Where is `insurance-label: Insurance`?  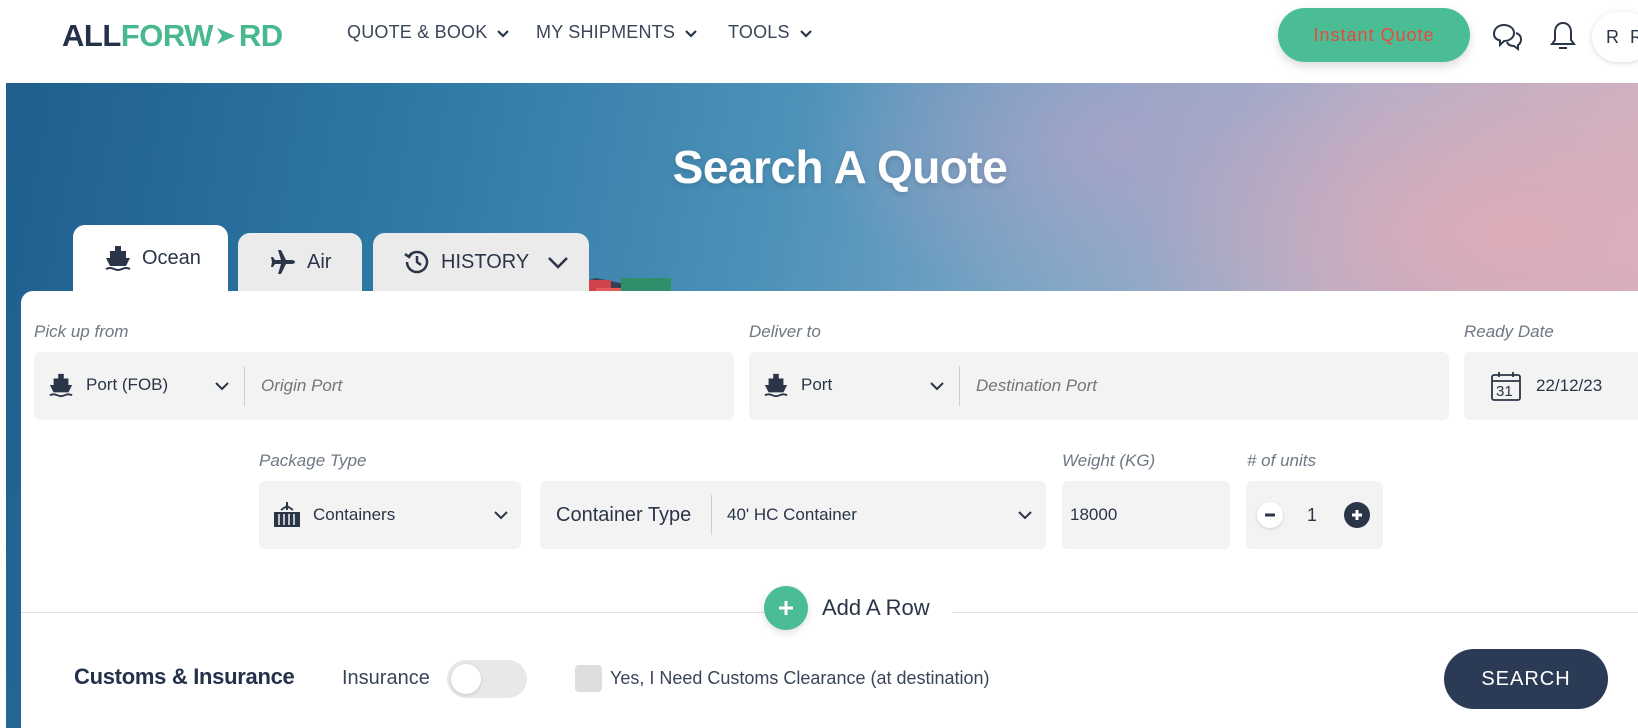
insurance-label: Insurance is located at coordinates (386, 678).